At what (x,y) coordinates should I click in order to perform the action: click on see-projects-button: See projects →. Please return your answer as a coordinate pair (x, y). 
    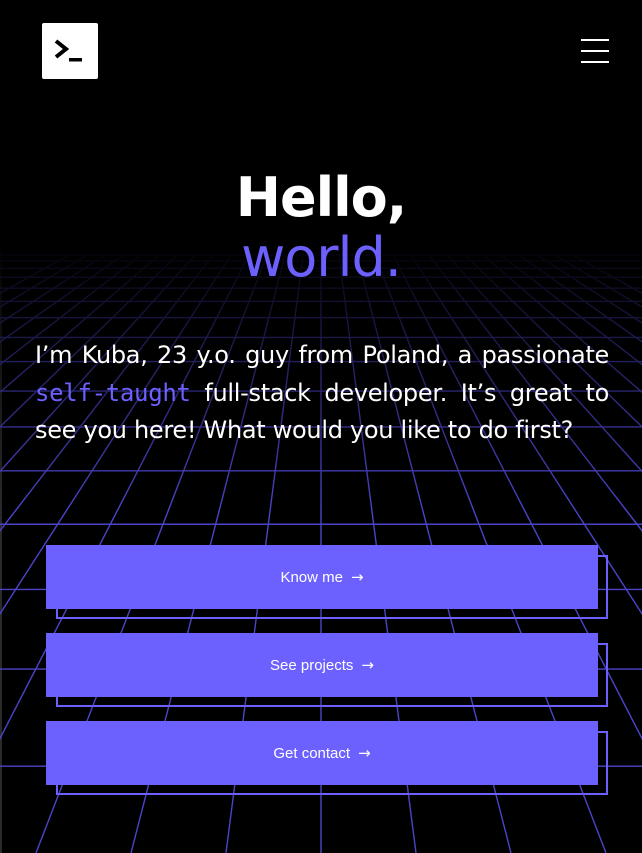
    Looking at the image, I should click on (322, 665).